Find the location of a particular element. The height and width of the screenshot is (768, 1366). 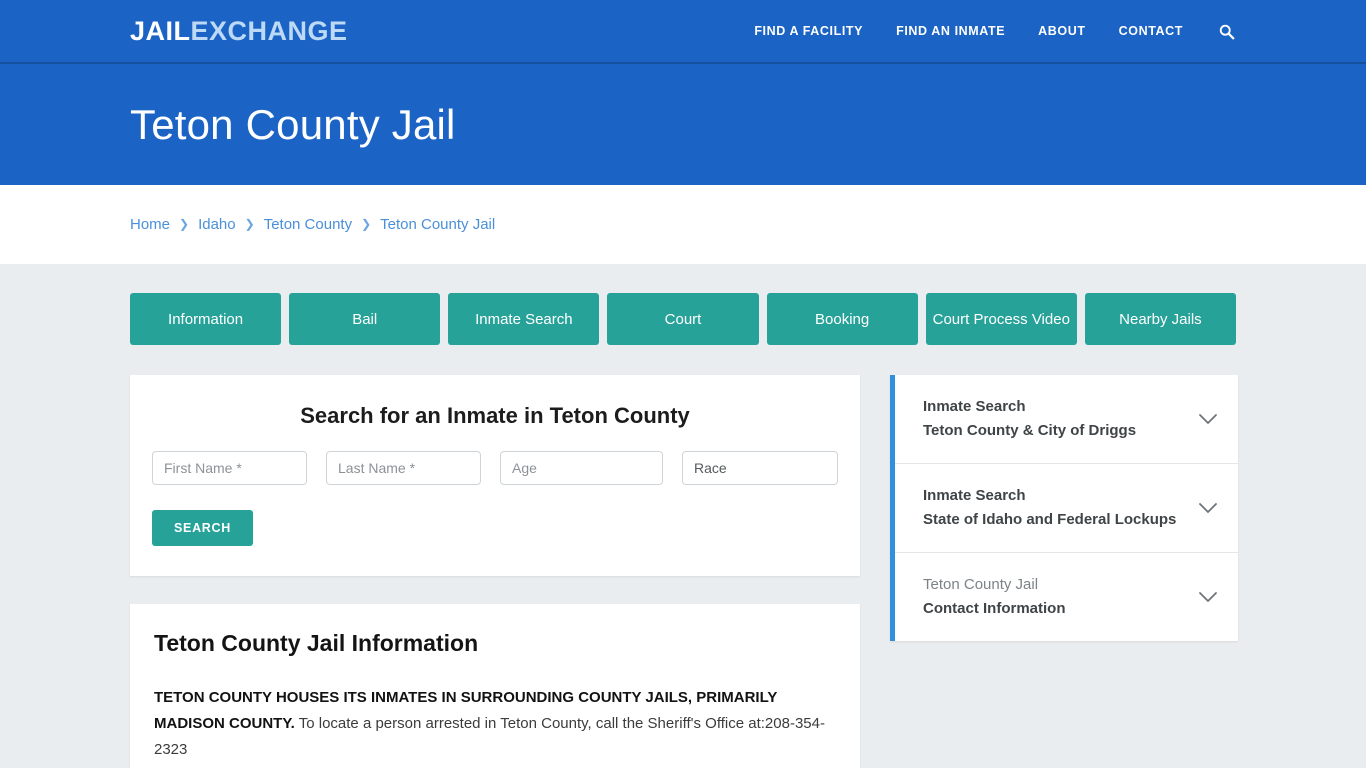

breadcrumb-item-teton-county-jail: Teton County Jail is located at coordinates (437, 224).